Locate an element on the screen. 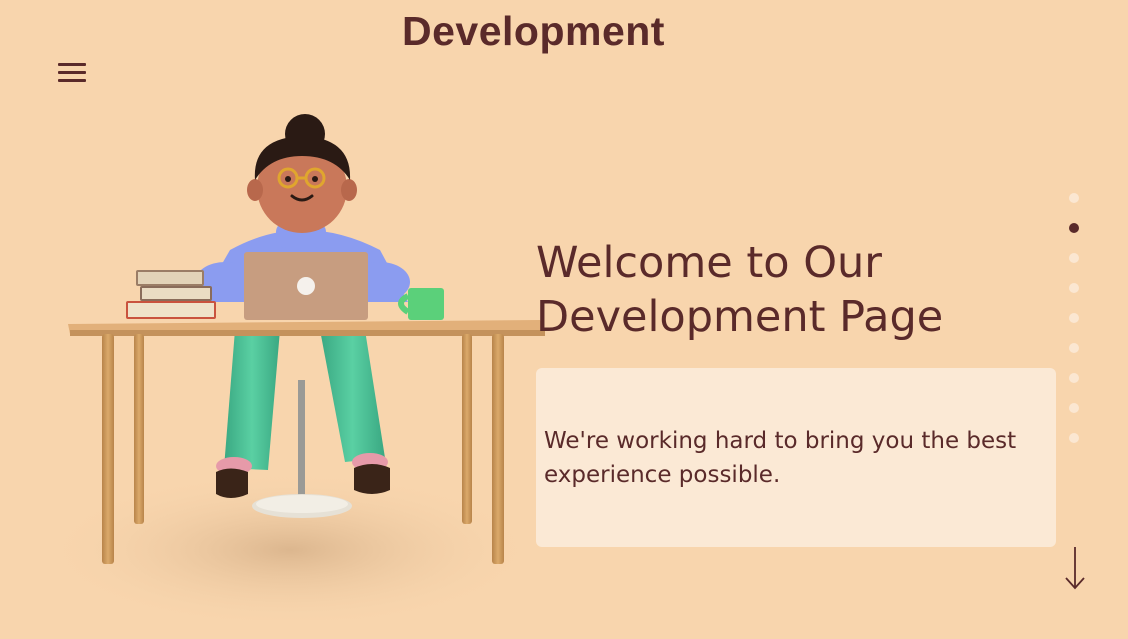 Image resolution: width=1128 pixels, height=639 pixels. hero-heading-line2: Development Page is located at coordinates (740, 317).